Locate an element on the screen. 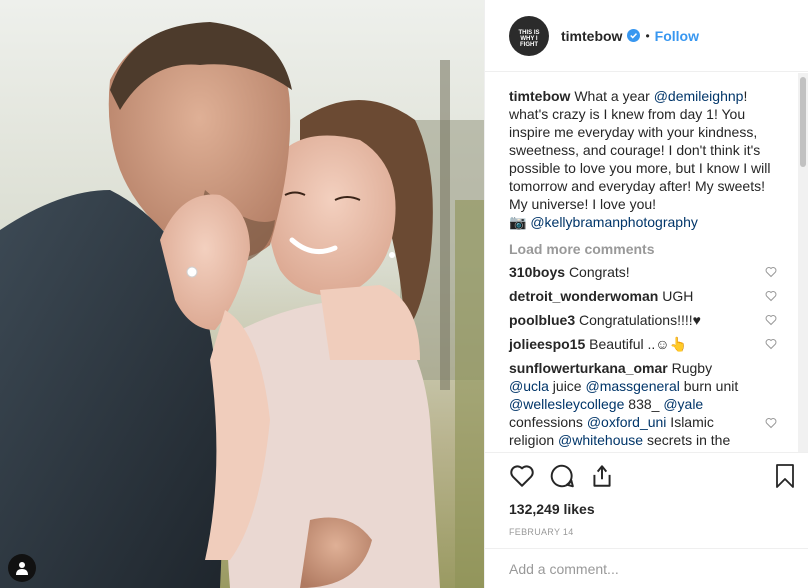  comment-item: detroit_wonderwoman UGH is located at coordinates (643, 296).